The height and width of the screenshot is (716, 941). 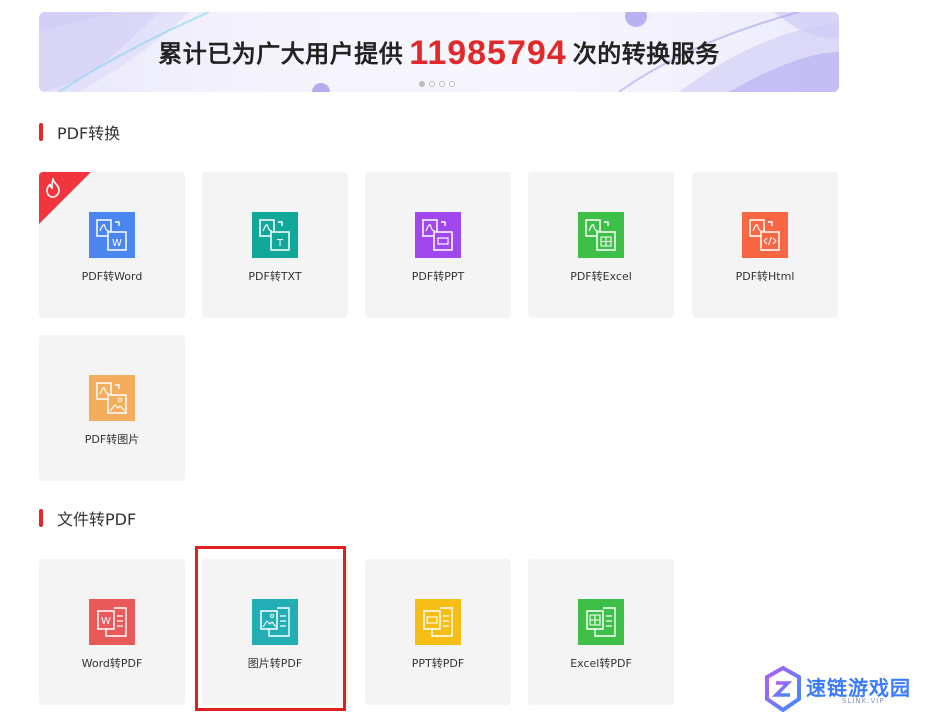 I want to click on tile-pdf-to-image: PDF转图片, so click(x=112, y=408).